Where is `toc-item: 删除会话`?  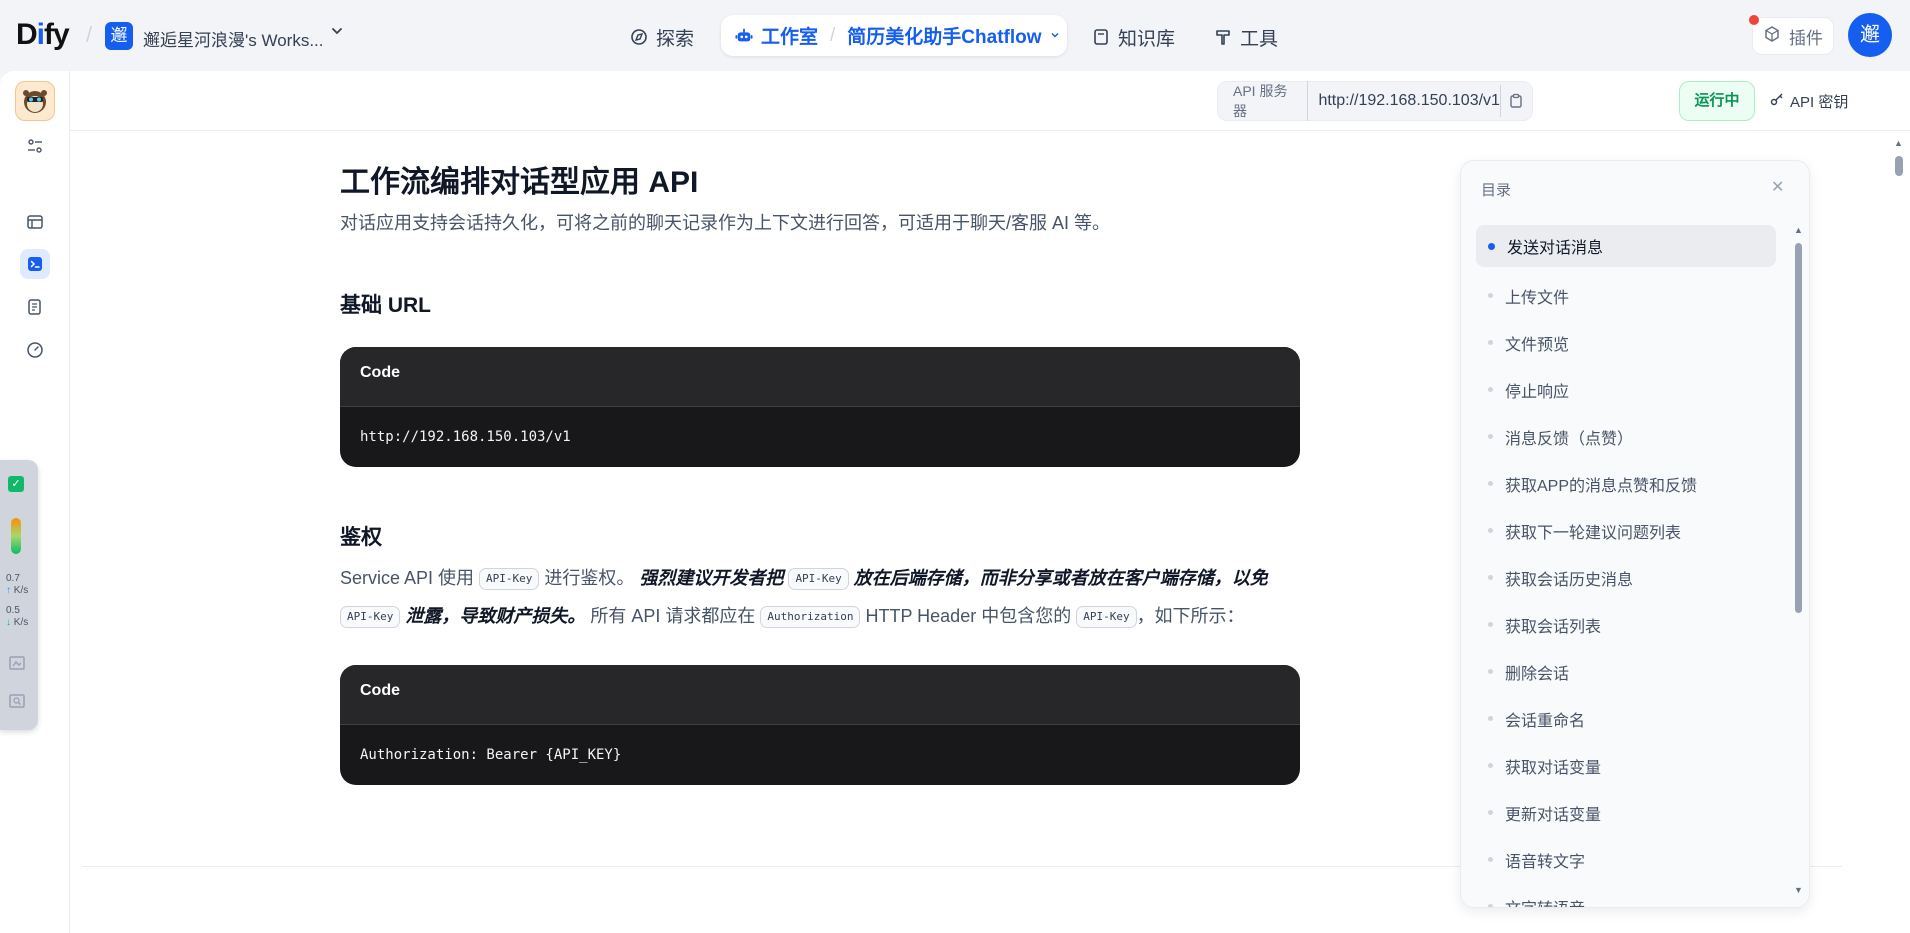
toc-item: 删除会话 is located at coordinates (1626, 671).